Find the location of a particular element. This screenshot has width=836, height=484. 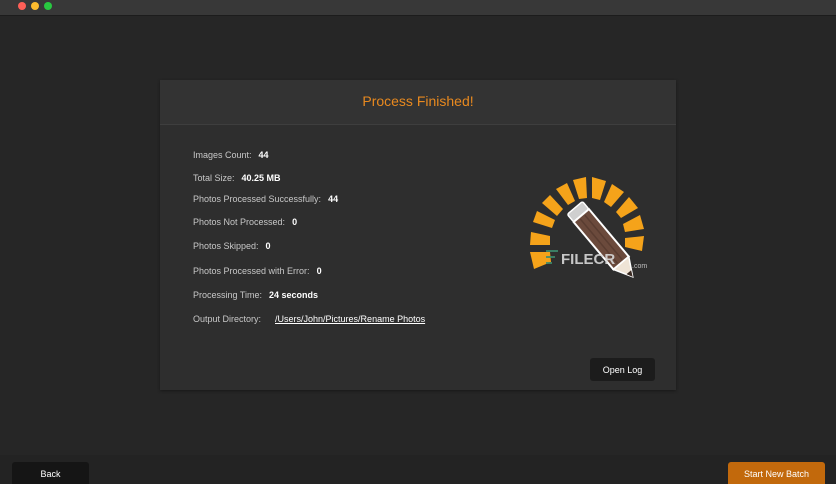

watermark-text: FILECR is located at coordinates (588, 259).